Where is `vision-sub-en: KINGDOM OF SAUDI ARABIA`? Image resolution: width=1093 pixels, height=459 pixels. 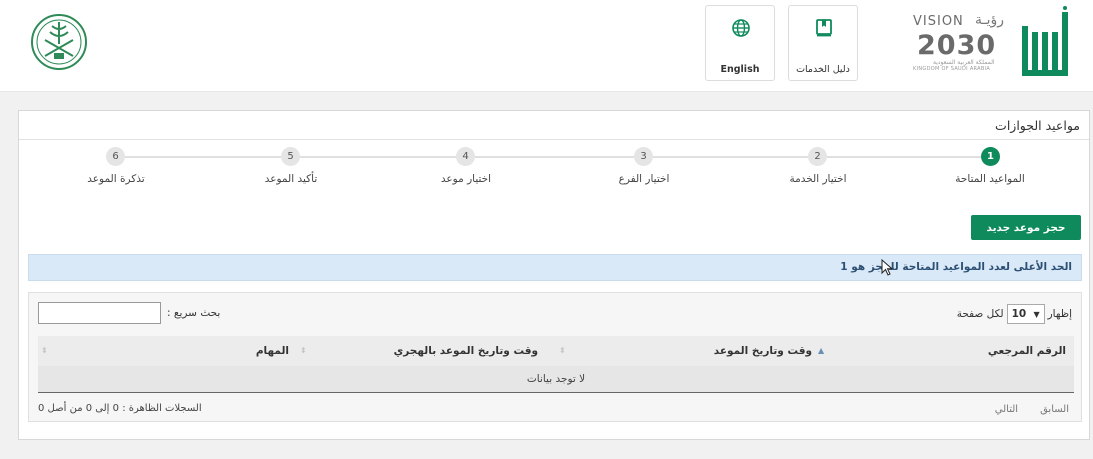
vision-sub-en: KINGDOM OF SAUDI ARABIA is located at coordinates (952, 69).